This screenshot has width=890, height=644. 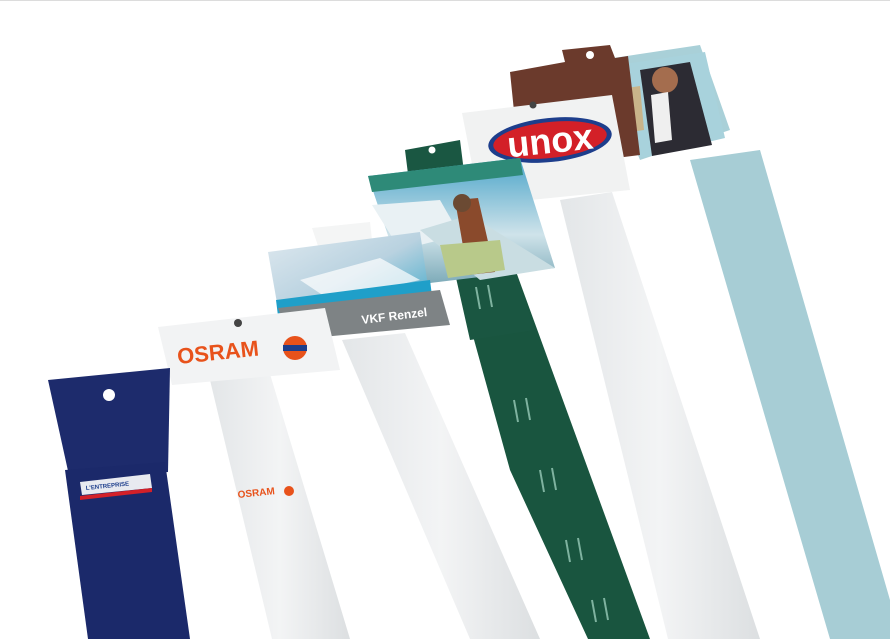 I want to click on osram-clip-strip: OSRAM OSRAM, so click(x=254, y=473).